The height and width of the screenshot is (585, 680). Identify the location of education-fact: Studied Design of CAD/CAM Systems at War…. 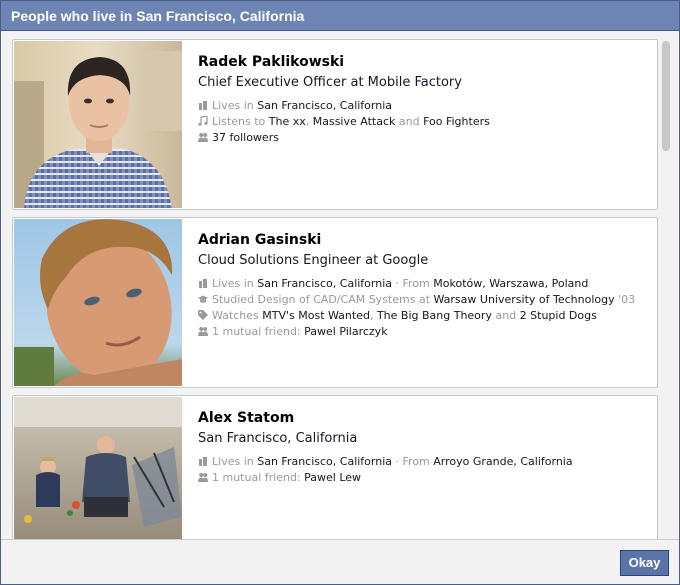
(422, 300).